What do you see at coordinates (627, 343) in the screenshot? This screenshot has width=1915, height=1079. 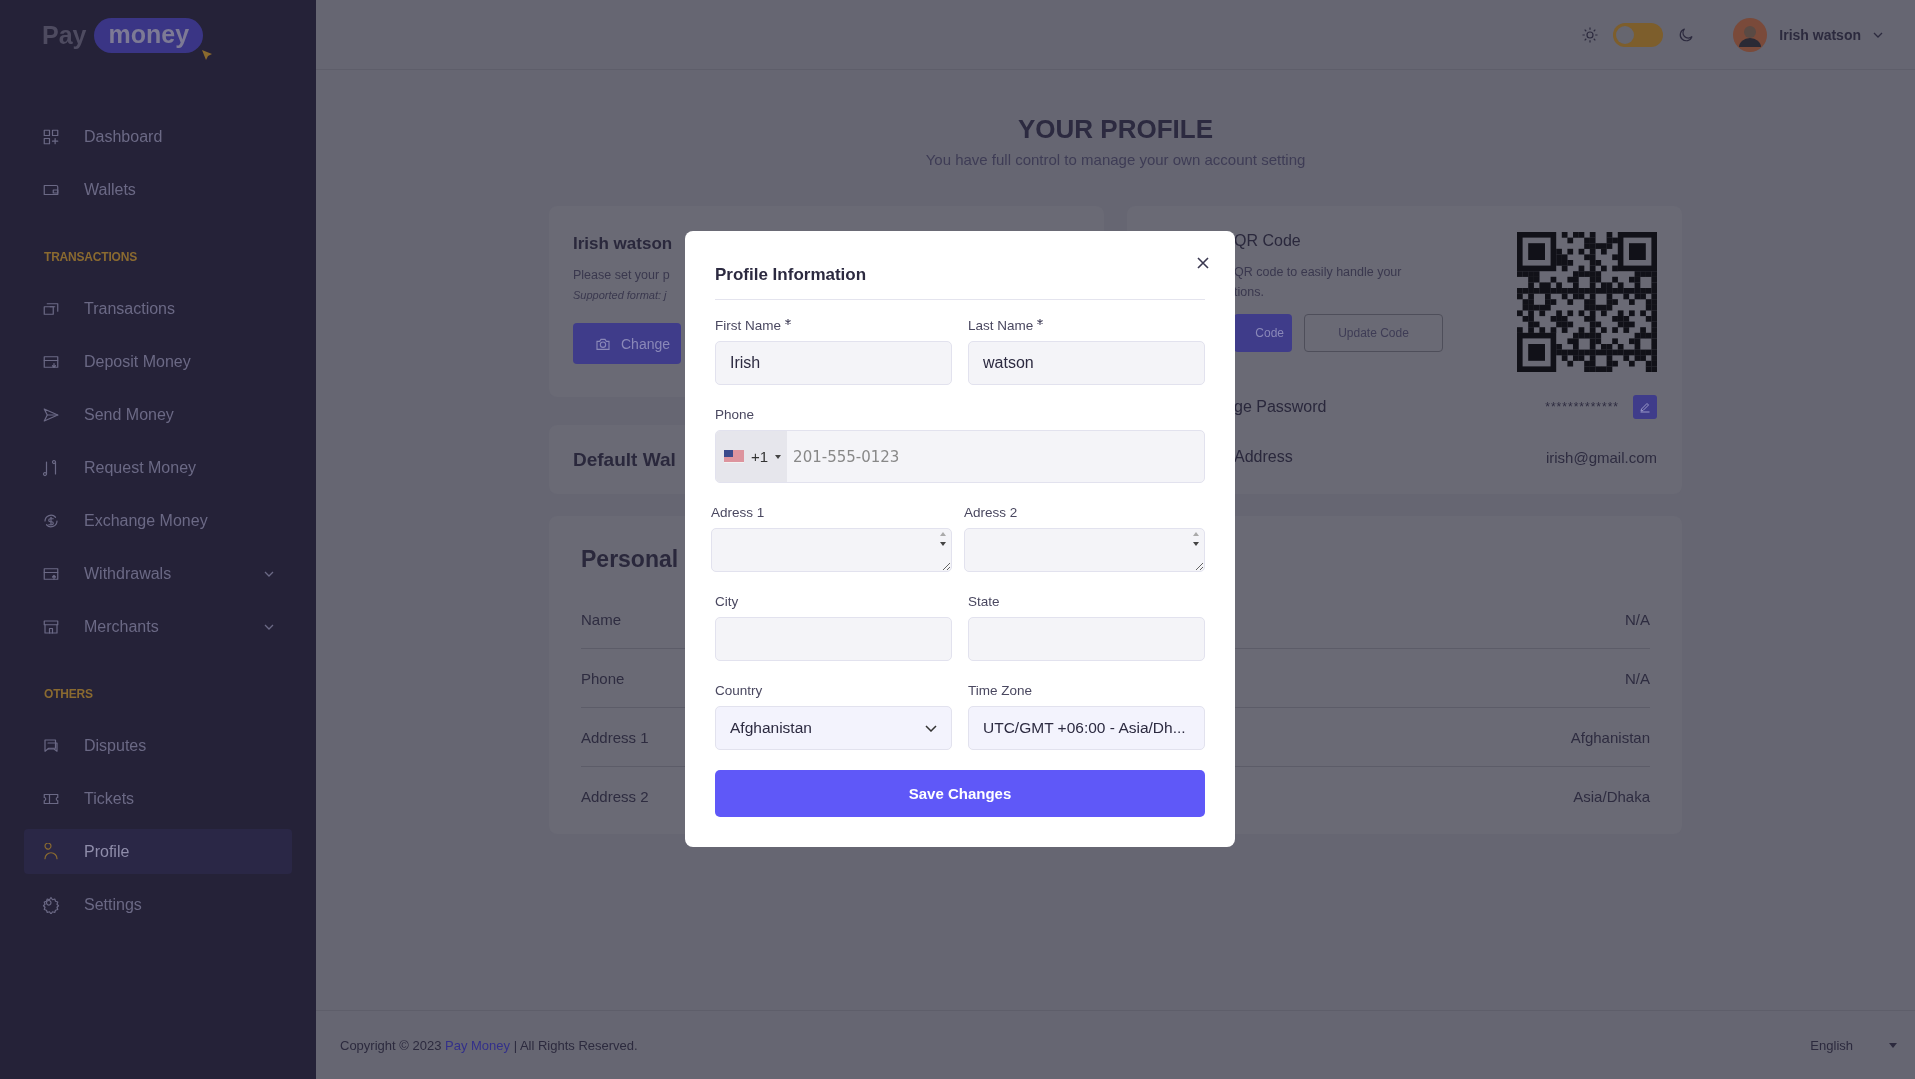 I see `change-photo-button: Change` at bounding box center [627, 343].